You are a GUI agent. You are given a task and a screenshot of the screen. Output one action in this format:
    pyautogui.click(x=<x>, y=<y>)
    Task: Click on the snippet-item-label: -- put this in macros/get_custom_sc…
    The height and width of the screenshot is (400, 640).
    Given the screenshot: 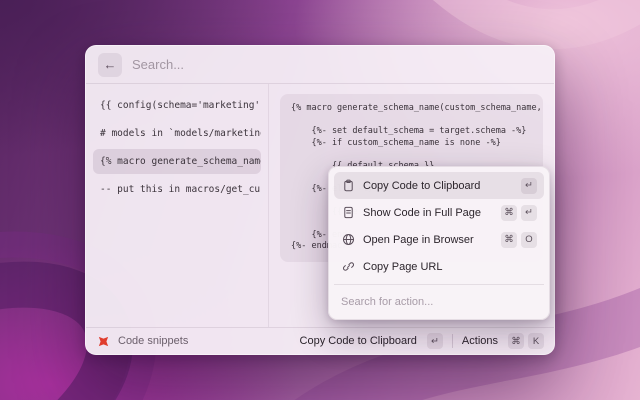 What is the action you would take?
    pyautogui.click(x=180, y=189)
    